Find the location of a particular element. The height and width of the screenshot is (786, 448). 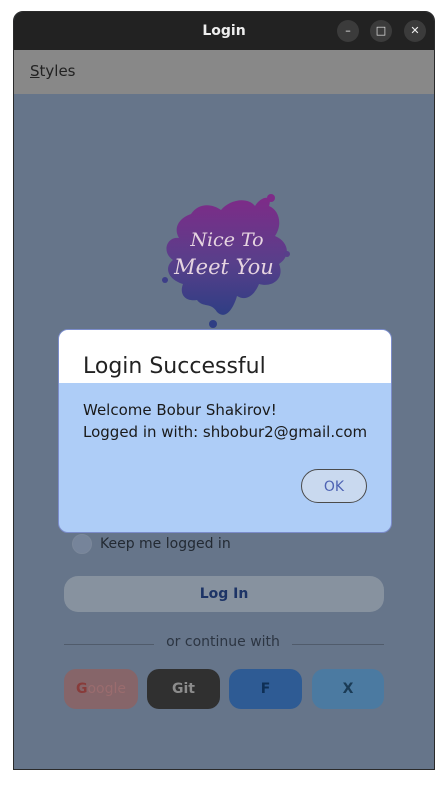

x-button: X is located at coordinates (348, 689).